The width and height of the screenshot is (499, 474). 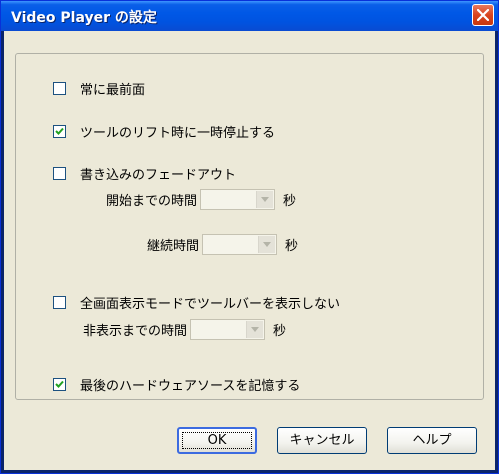 I want to click on hide-delay-combo, so click(x=228, y=329).